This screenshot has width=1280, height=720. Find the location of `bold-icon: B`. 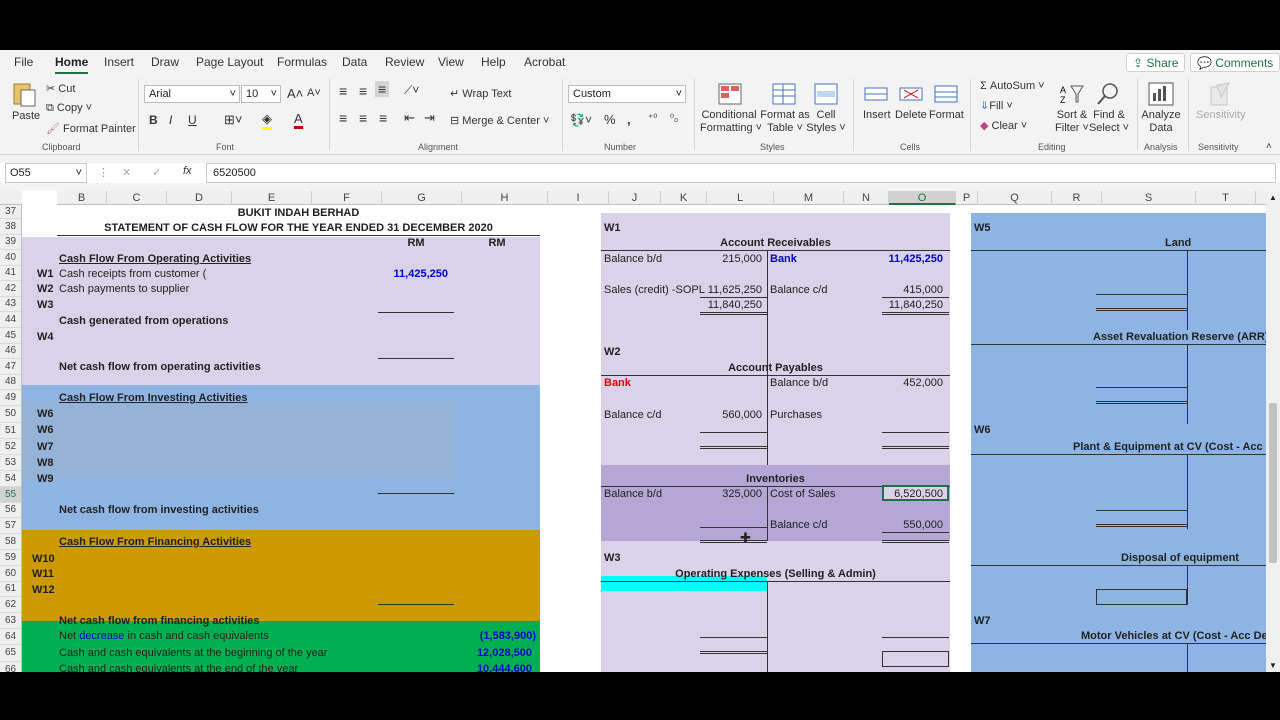

bold-icon: B is located at coordinates (153, 120).